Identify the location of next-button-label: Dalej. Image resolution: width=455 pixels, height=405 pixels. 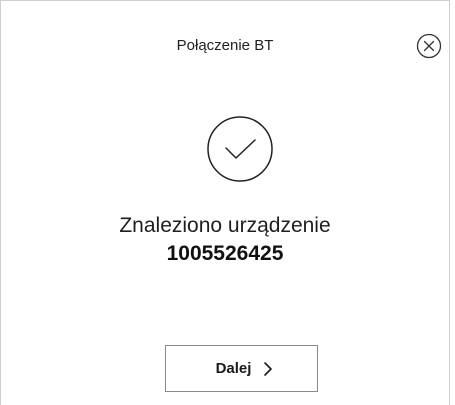
(233, 368).